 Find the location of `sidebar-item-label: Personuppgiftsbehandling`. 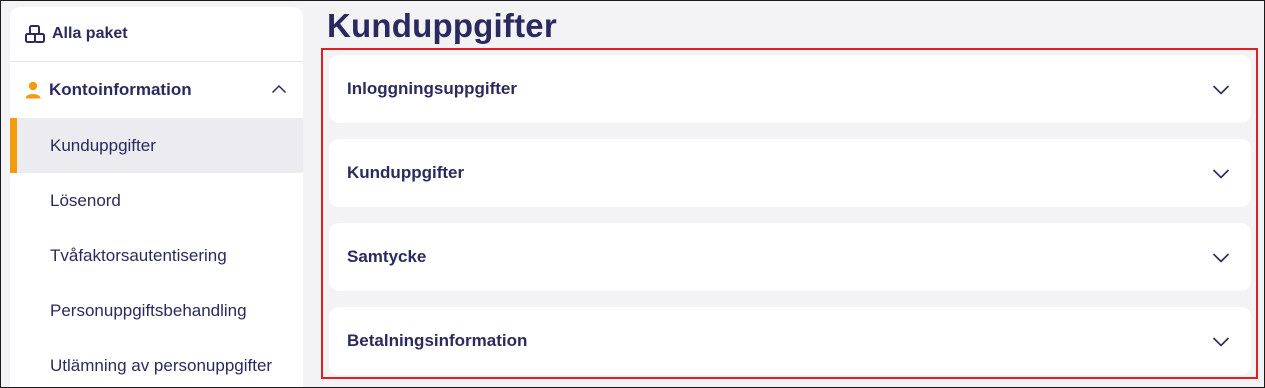

sidebar-item-label: Personuppgiftsbehandling is located at coordinates (148, 310).